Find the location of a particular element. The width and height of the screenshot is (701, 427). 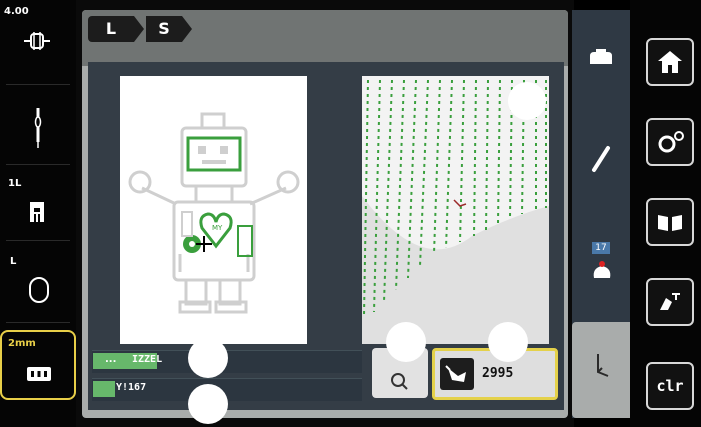

breadcrumb-item-embroidery: L is located at coordinates (111, 29).